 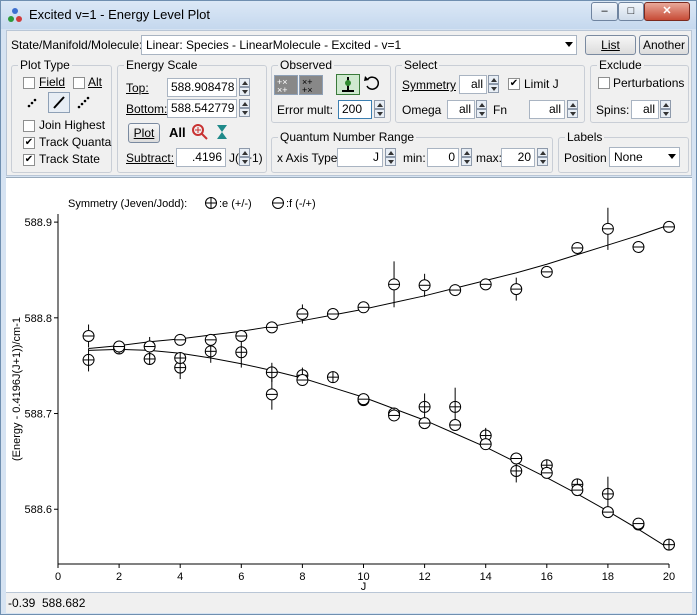 I want to click on x-axis-type-input: J, so click(x=360, y=157).